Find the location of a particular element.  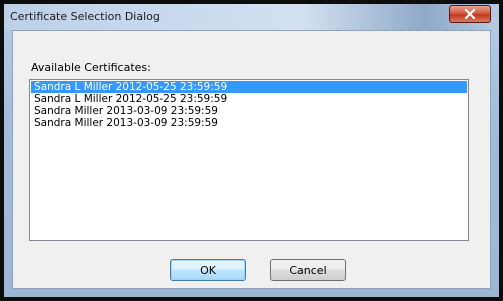

close-x-icon is located at coordinates (470, 14).